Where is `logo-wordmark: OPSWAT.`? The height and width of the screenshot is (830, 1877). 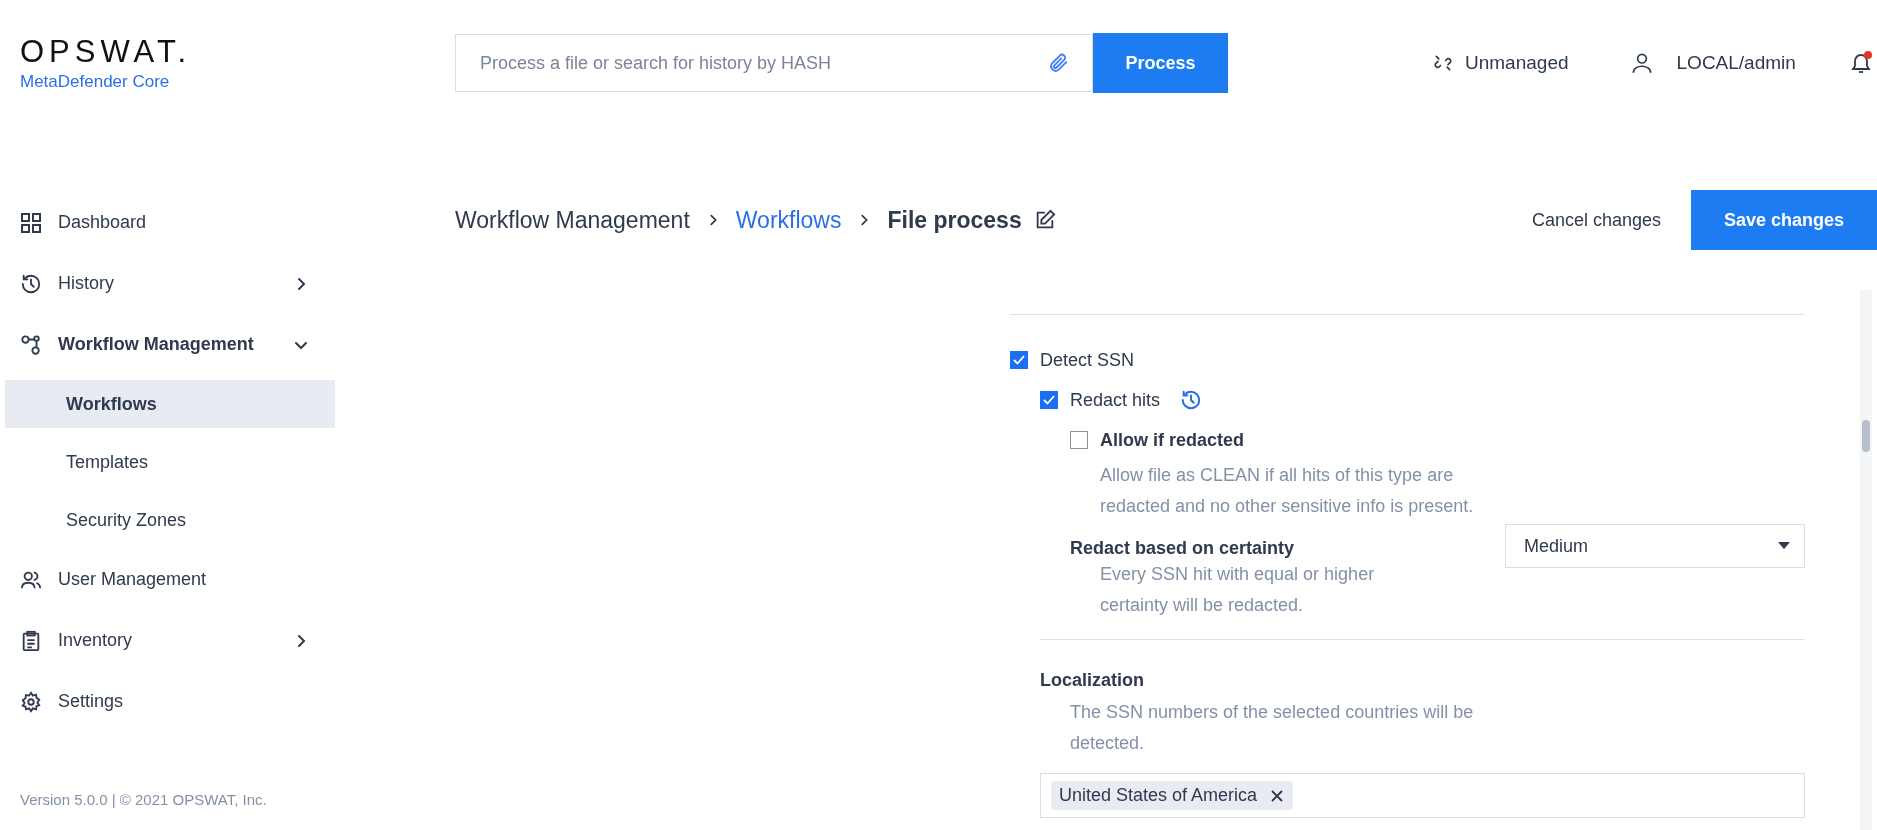 logo-wordmark: OPSWAT. is located at coordinates (106, 52).